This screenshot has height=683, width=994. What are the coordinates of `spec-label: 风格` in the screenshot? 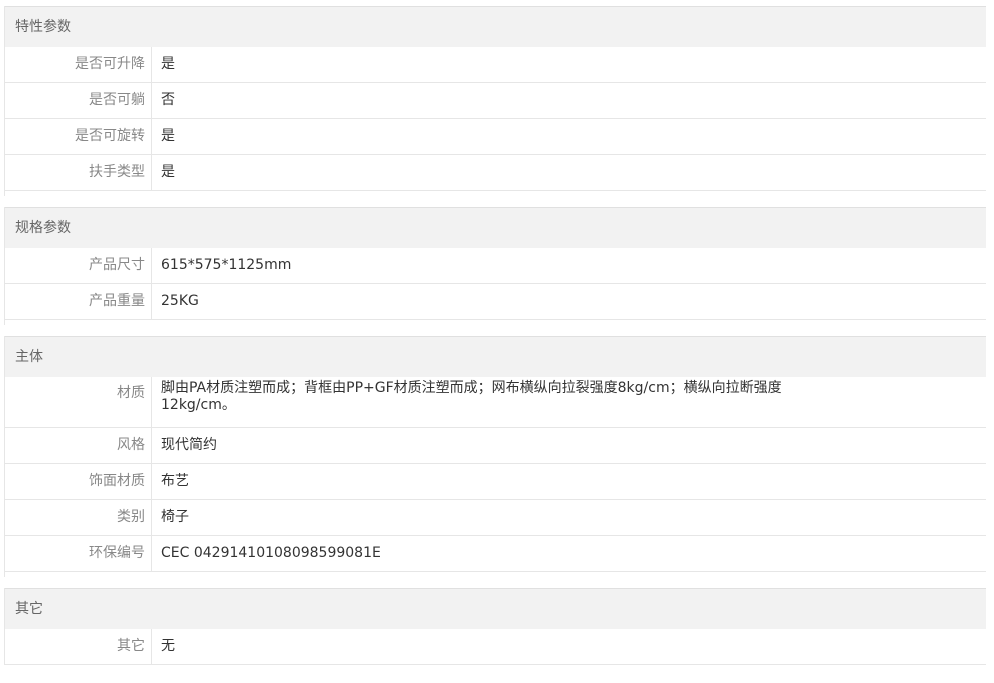 It's located at (78, 445).